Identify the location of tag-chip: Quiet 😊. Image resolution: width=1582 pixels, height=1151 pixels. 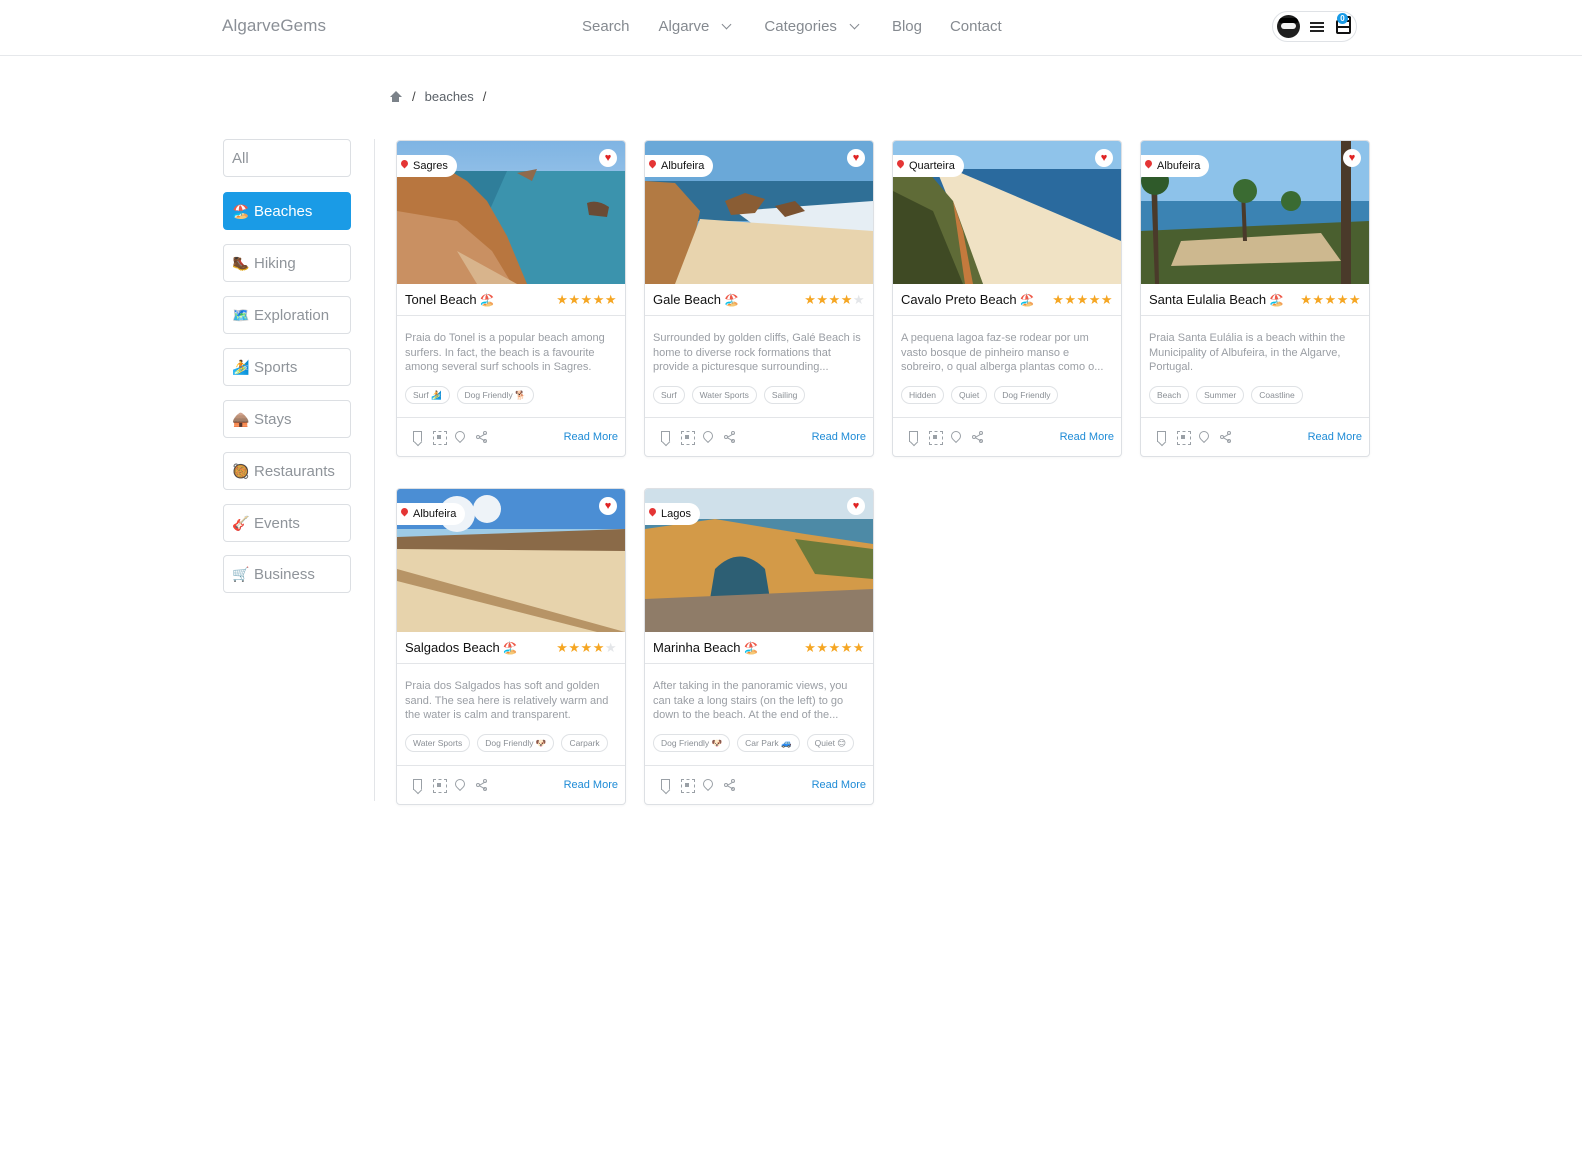
(830, 743).